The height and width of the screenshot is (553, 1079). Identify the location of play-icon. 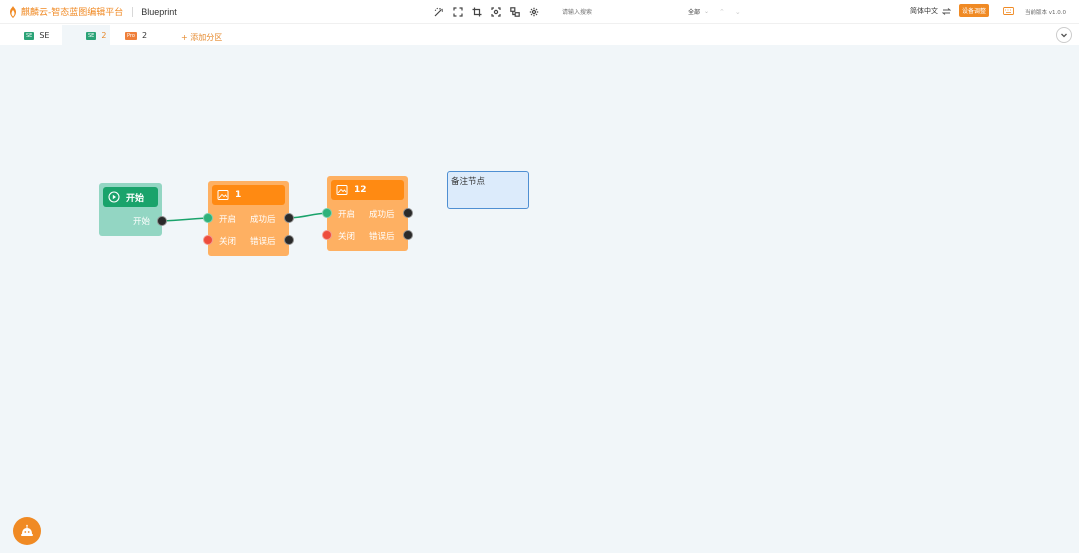
(114, 197).